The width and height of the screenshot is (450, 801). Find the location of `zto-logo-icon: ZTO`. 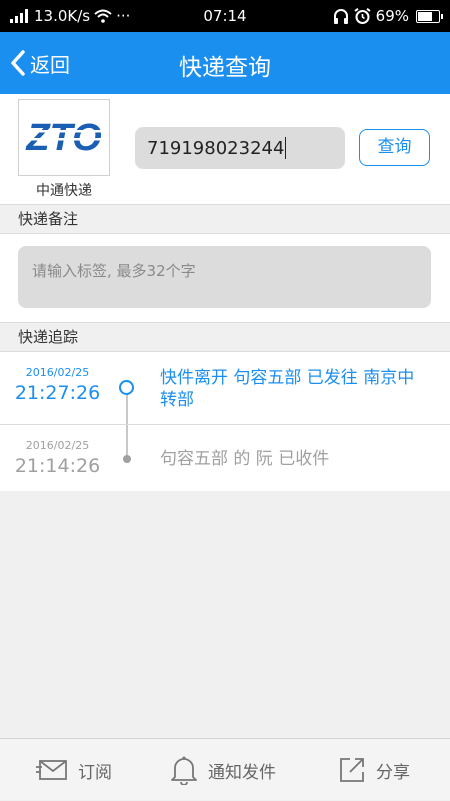

zto-logo-icon: ZTO is located at coordinates (63, 138).